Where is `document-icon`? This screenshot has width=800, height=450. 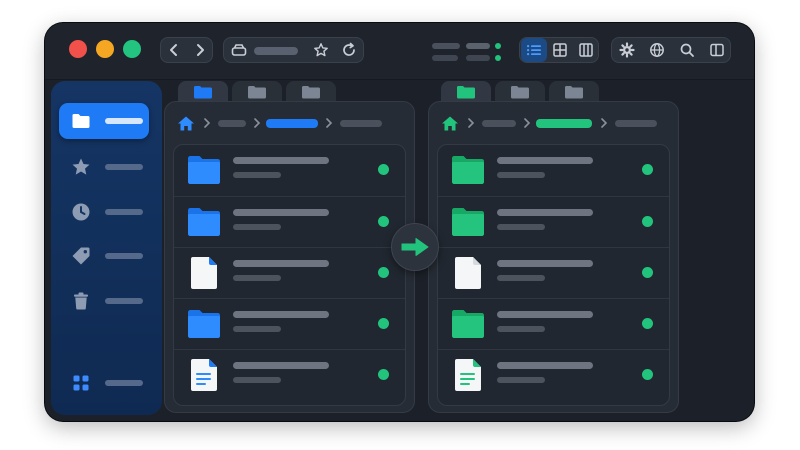 document-icon is located at coordinates (204, 273).